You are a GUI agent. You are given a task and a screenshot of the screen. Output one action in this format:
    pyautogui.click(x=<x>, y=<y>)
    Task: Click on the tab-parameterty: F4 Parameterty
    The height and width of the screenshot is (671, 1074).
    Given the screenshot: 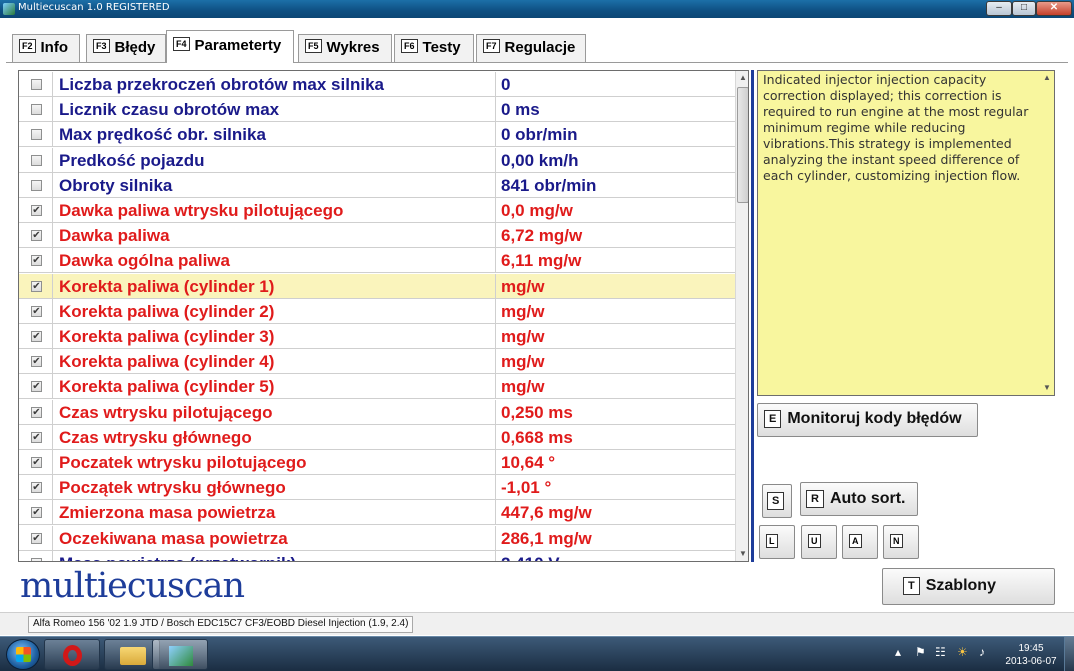 What is the action you would take?
    pyautogui.click(x=230, y=46)
    